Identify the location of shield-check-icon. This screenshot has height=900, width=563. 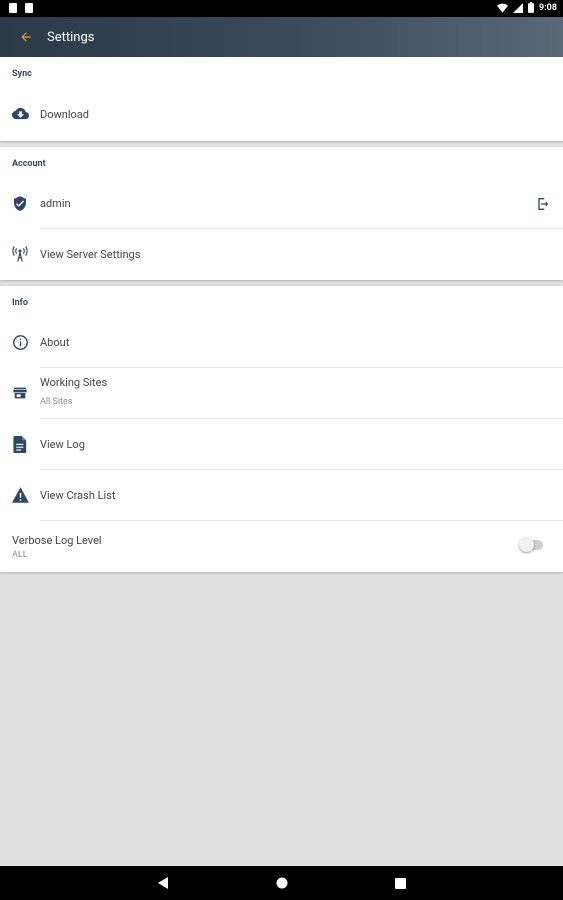
(20, 203).